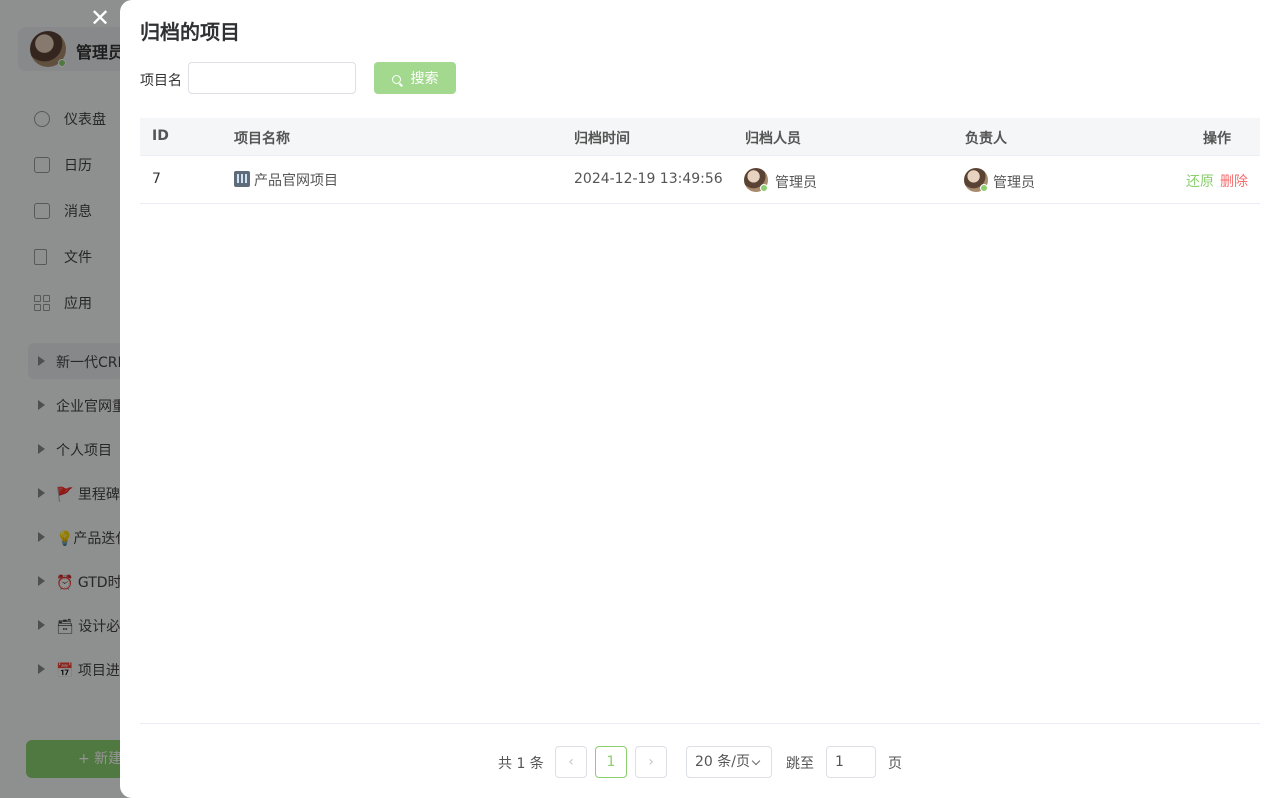 The image size is (1280, 798). What do you see at coordinates (1014, 183) in the screenshot?
I see `cell-owner: 管理员` at bounding box center [1014, 183].